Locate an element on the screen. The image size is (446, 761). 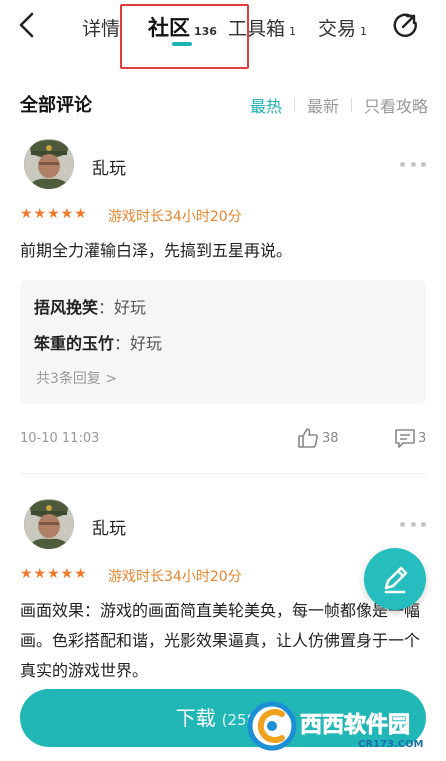
tab-trade: 交易 1 is located at coordinates (342, 27).